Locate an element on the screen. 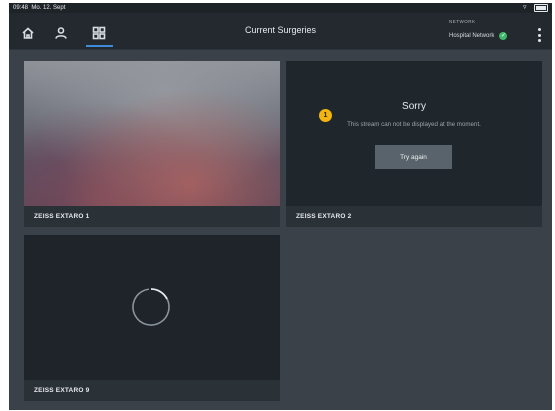 This screenshot has width=555, height=411. tile-caption: ZEISS EXTARO 2 is located at coordinates (414, 216).